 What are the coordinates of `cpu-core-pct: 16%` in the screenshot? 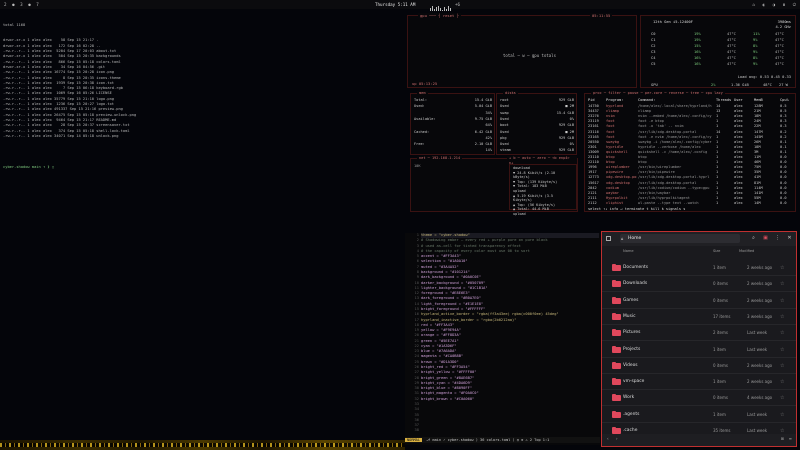 It's located at (697, 52).